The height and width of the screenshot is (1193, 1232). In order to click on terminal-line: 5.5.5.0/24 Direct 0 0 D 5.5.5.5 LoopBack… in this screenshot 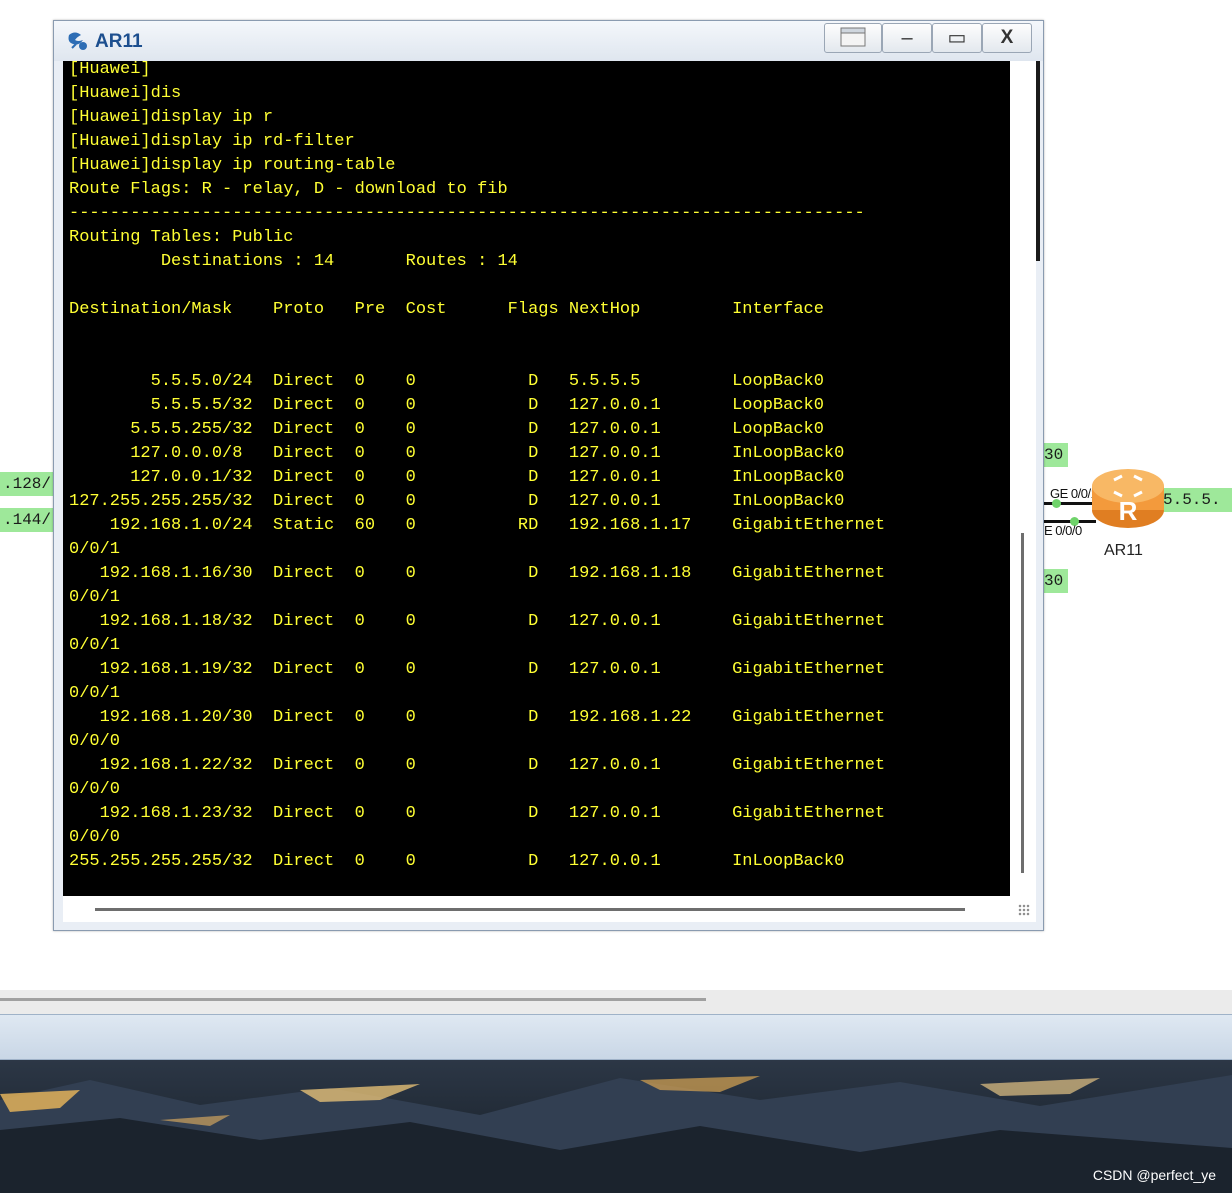, I will do `click(446, 381)`.